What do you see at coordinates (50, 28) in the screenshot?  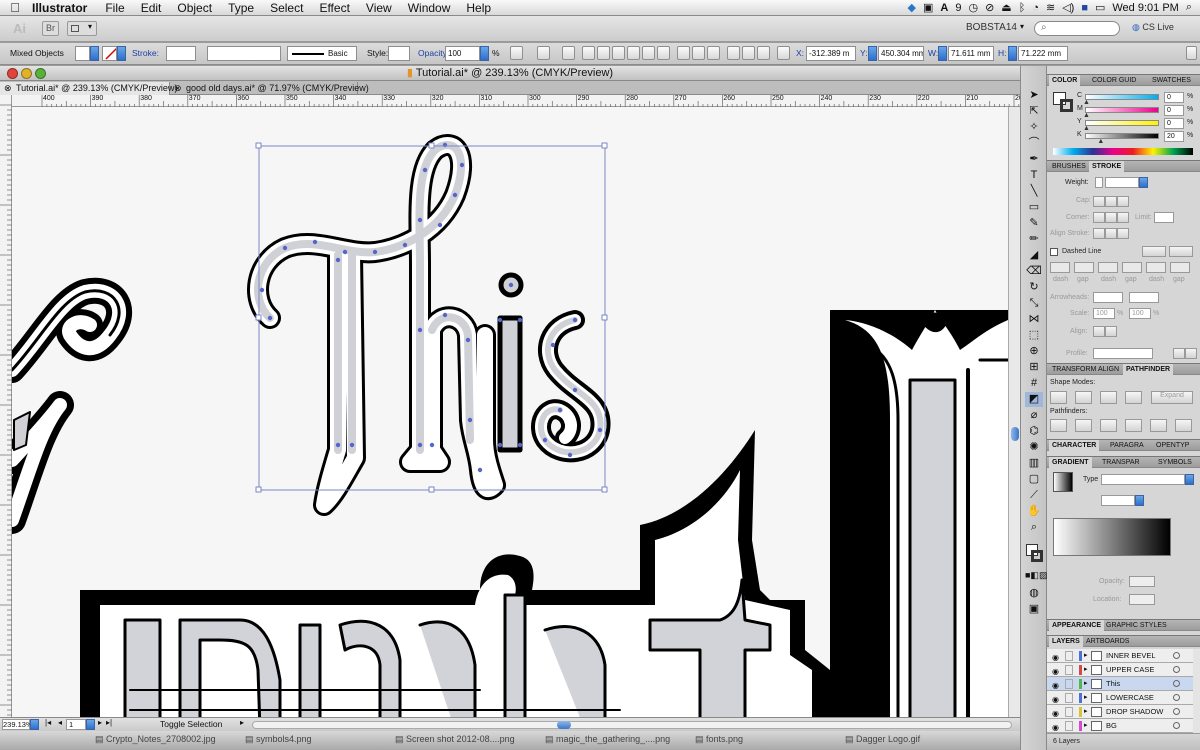 I see `bridge-button: Br` at bounding box center [50, 28].